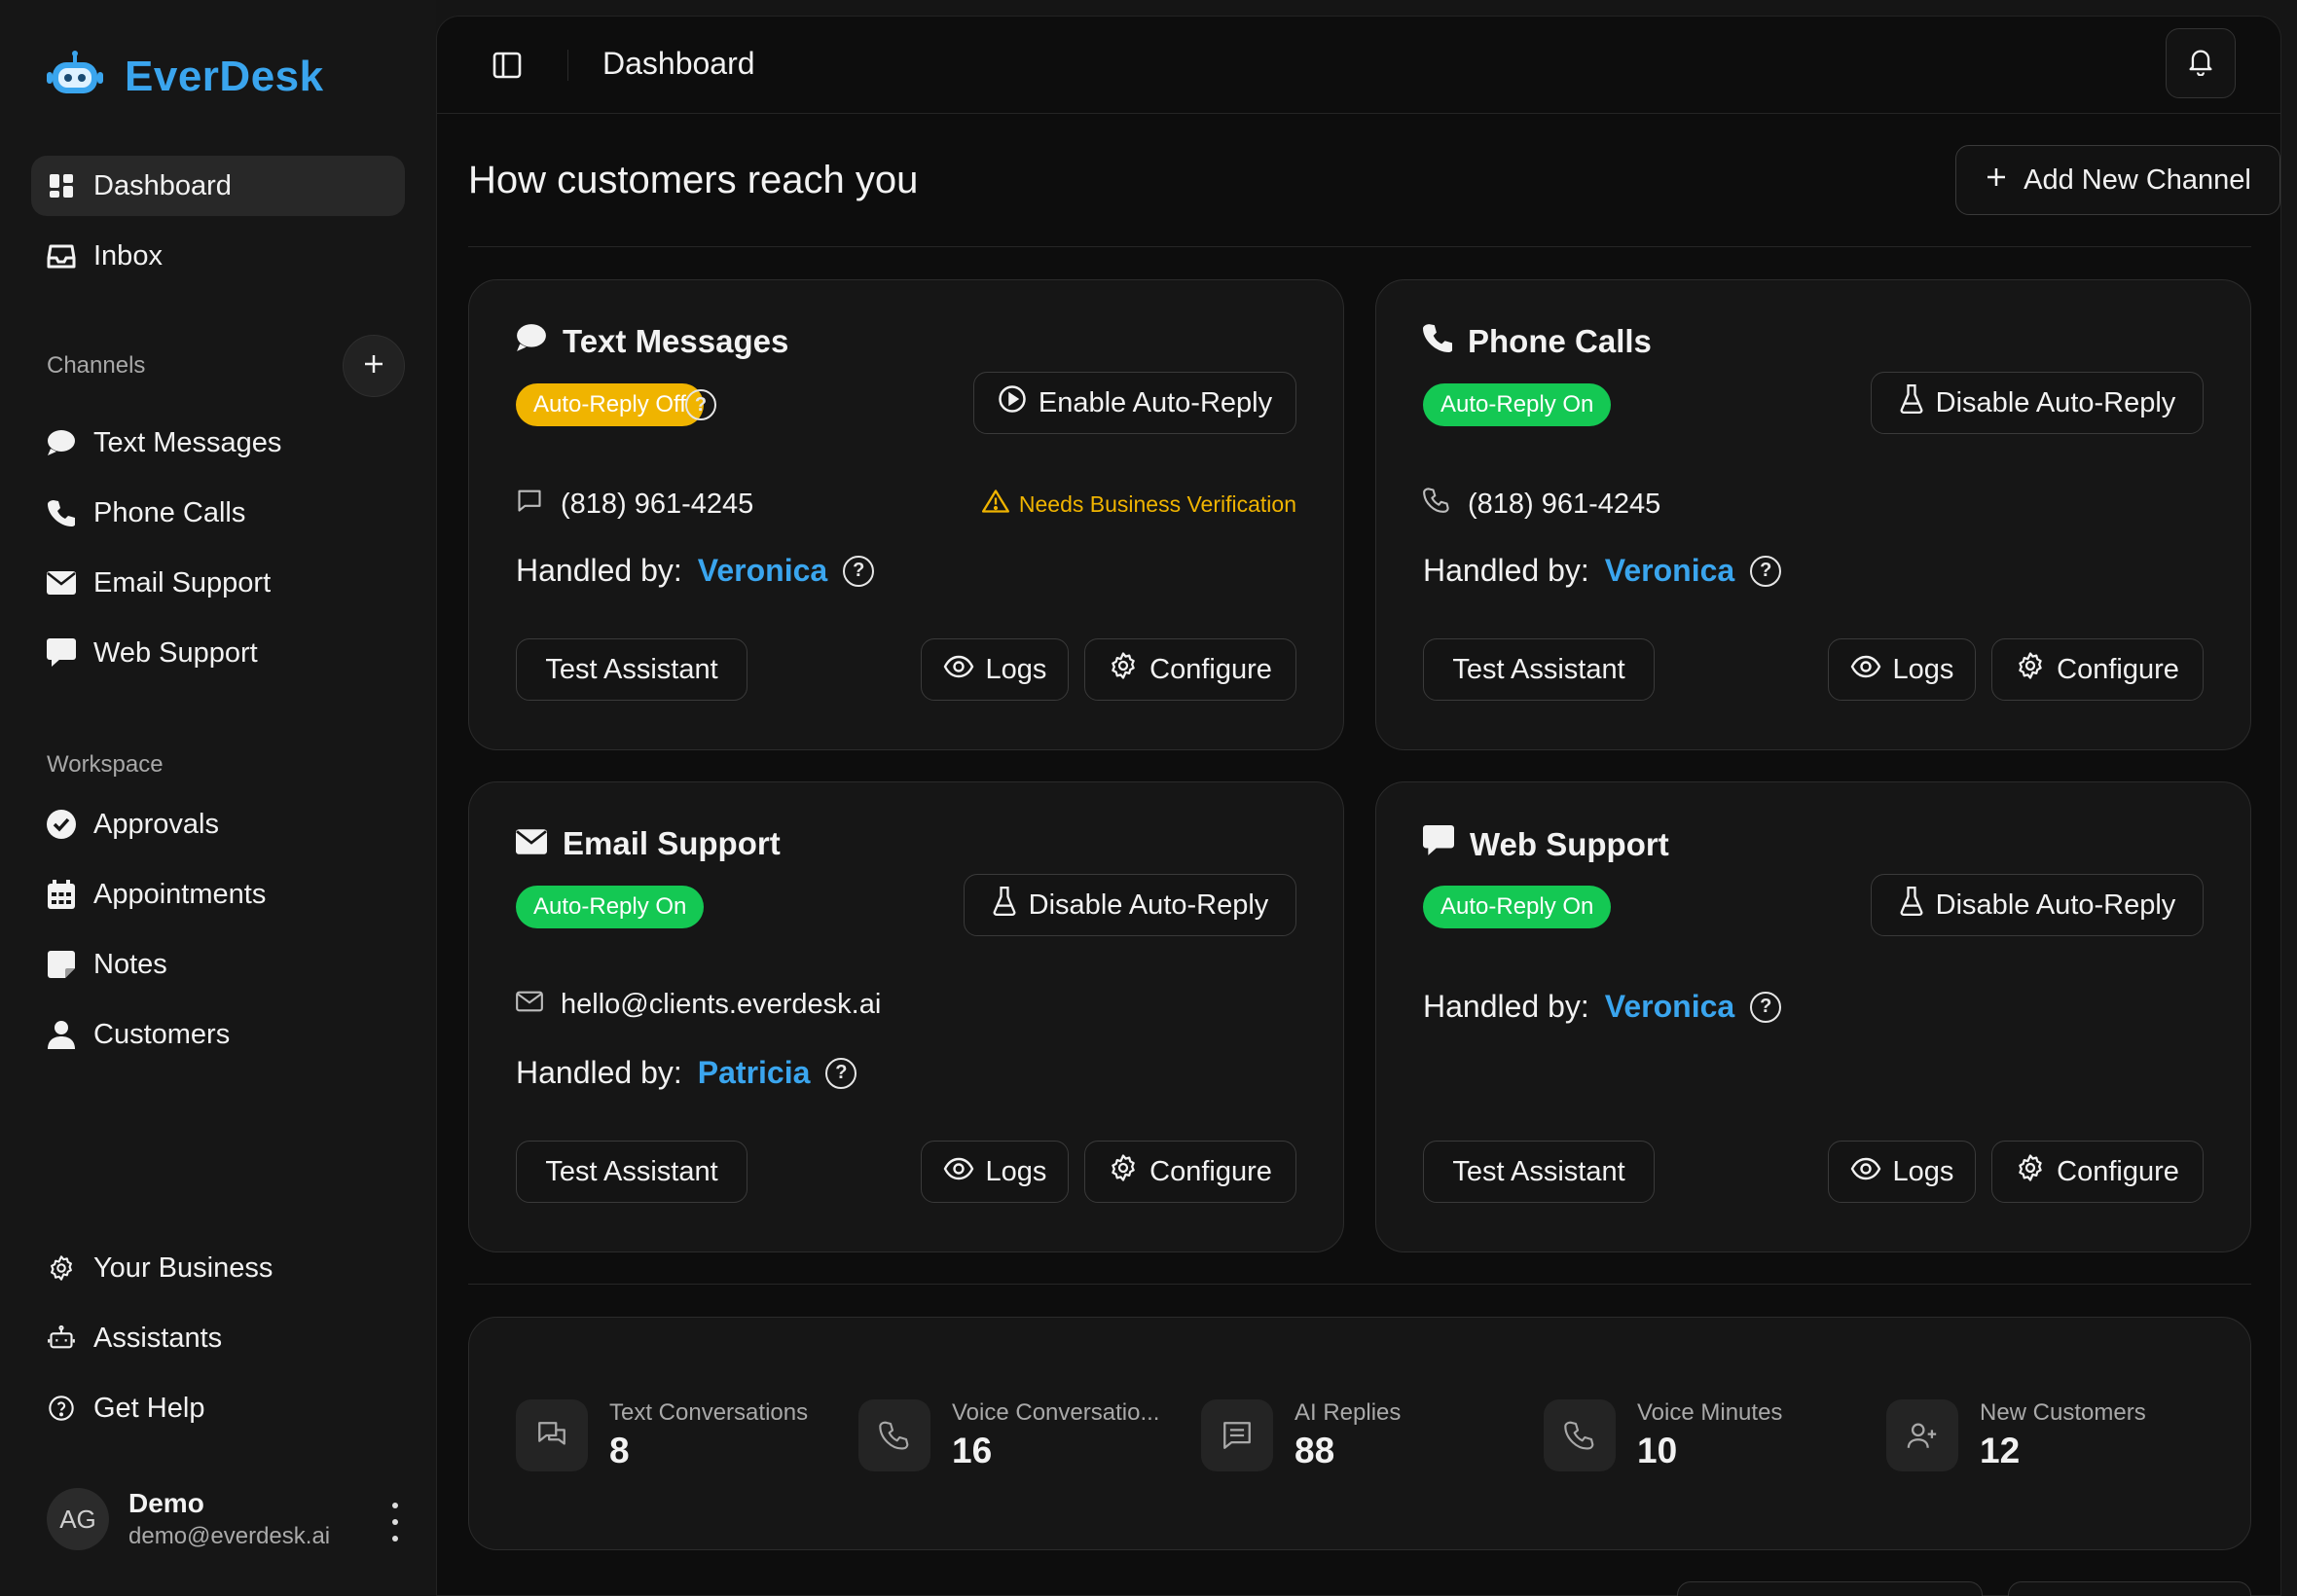  Describe the element at coordinates (218, 1338) in the screenshot. I see `sidebar-item-assistants: Assistants` at that location.